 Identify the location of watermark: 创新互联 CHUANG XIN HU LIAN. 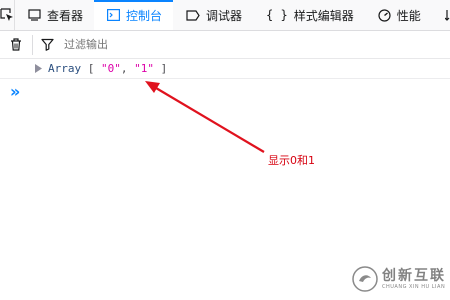
(399, 279).